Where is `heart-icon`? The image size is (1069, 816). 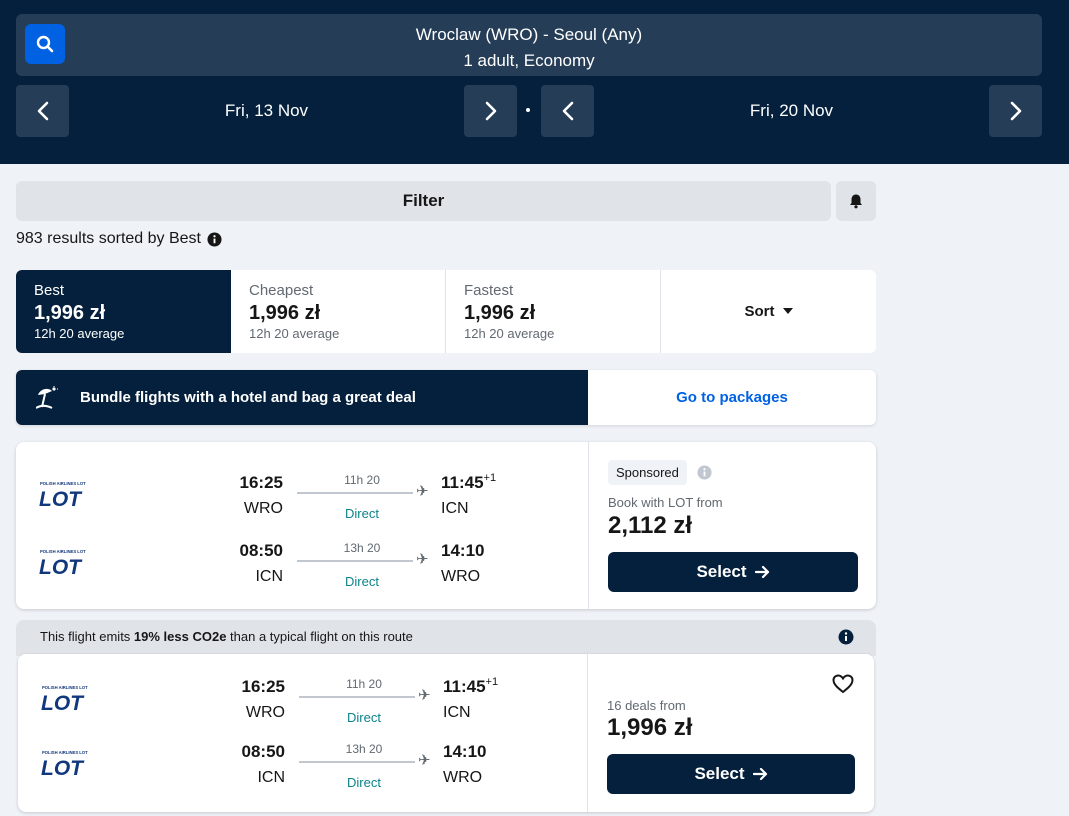
heart-icon is located at coordinates (843, 684).